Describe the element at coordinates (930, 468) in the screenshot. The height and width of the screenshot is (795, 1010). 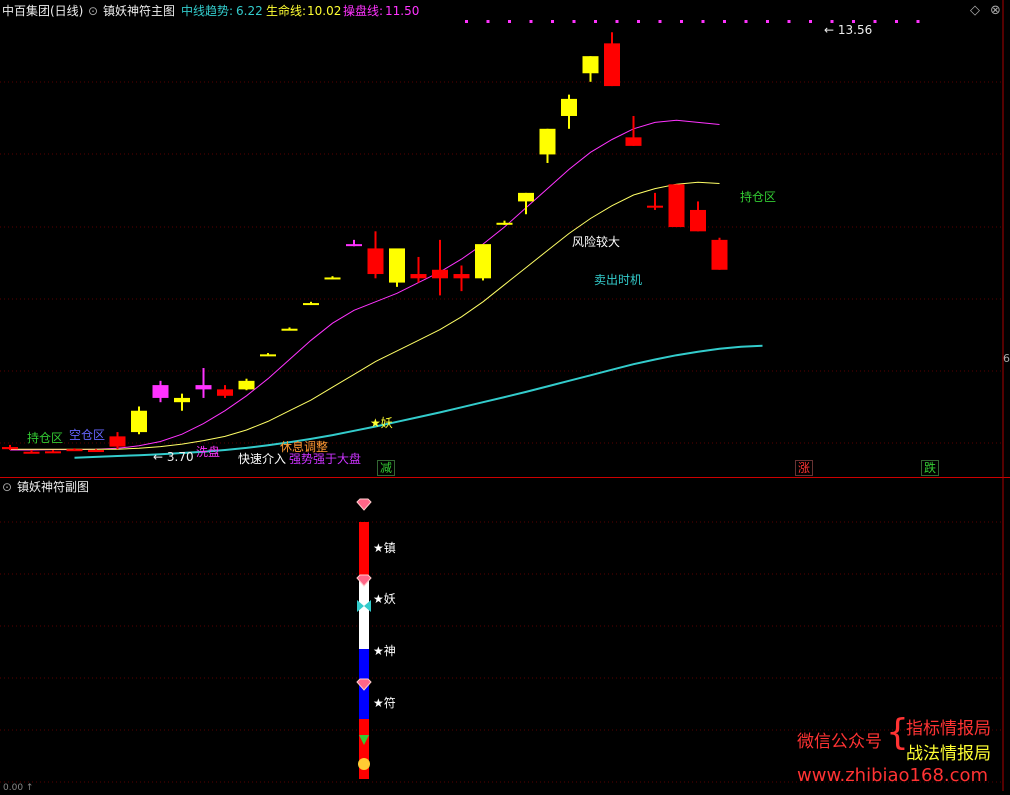
I see `badge-fall: 跌` at that location.